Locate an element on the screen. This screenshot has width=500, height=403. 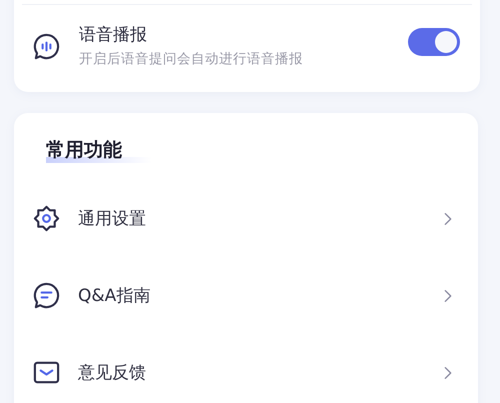
toggle-switch is located at coordinates (434, 42).